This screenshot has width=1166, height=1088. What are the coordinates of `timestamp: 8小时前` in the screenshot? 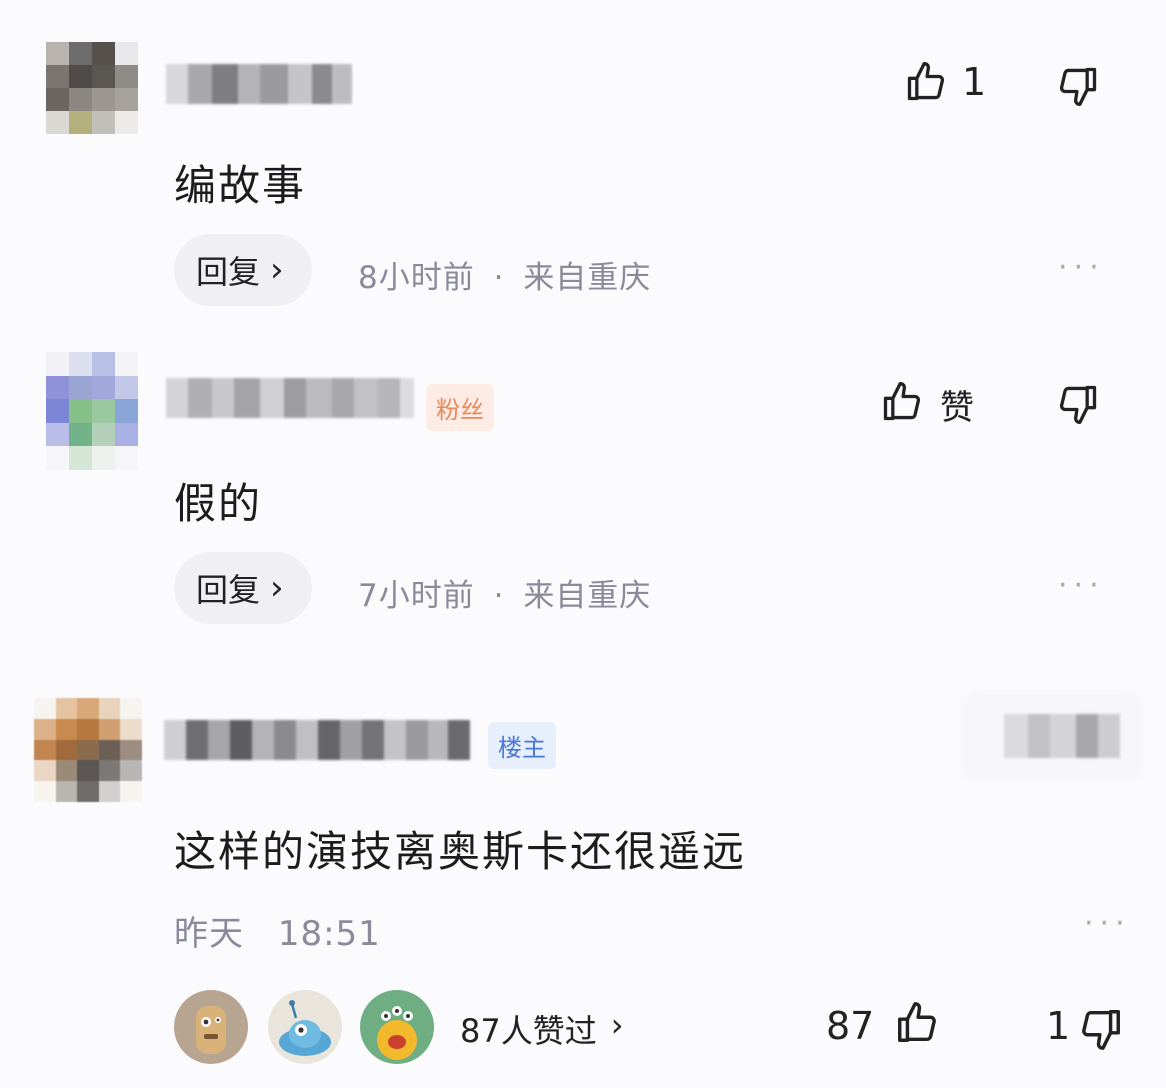 It's located at (416, 278).